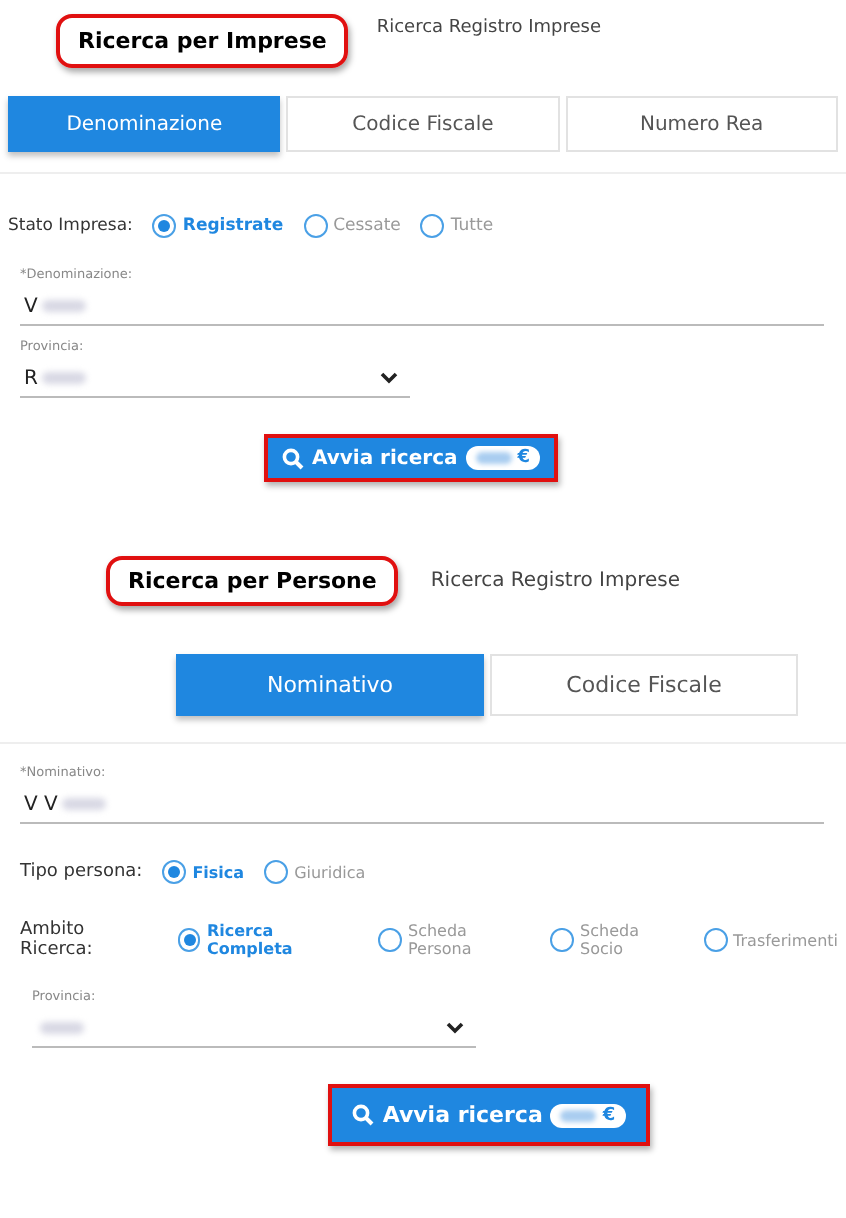 The width and height of the screenshot is (846, 1218). I want to click on radio-label: Registrate, so click(233, 226).